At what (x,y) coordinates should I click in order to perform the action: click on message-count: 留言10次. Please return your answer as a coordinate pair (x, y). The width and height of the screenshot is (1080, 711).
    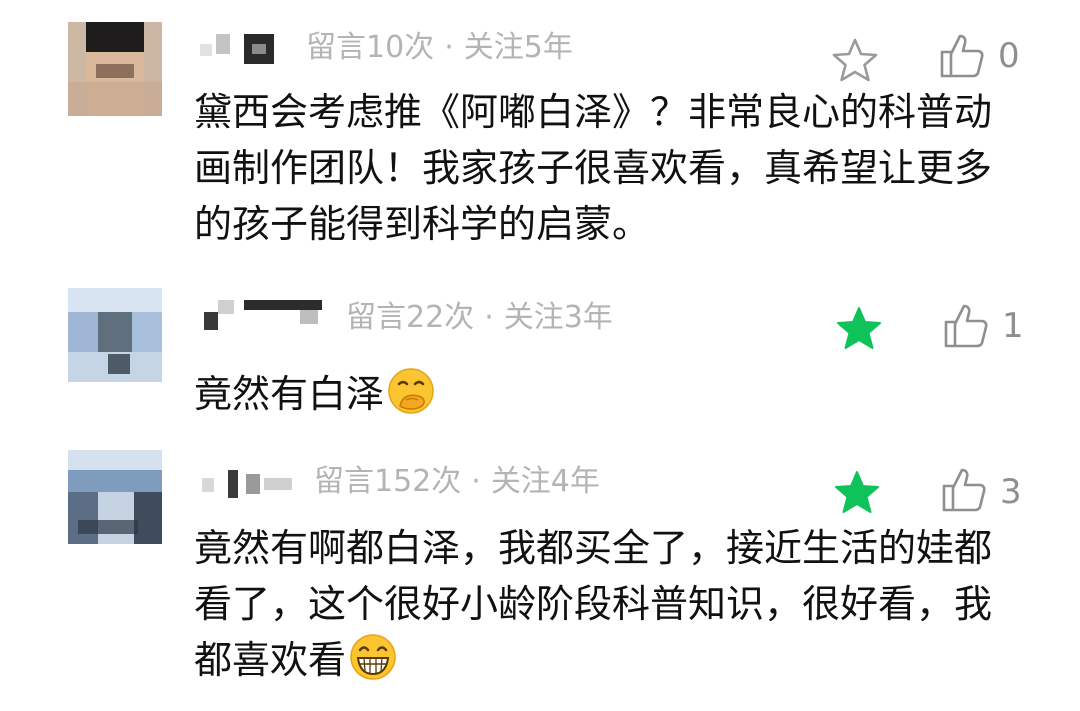
    Looking at the image, I should click on (370, 47).